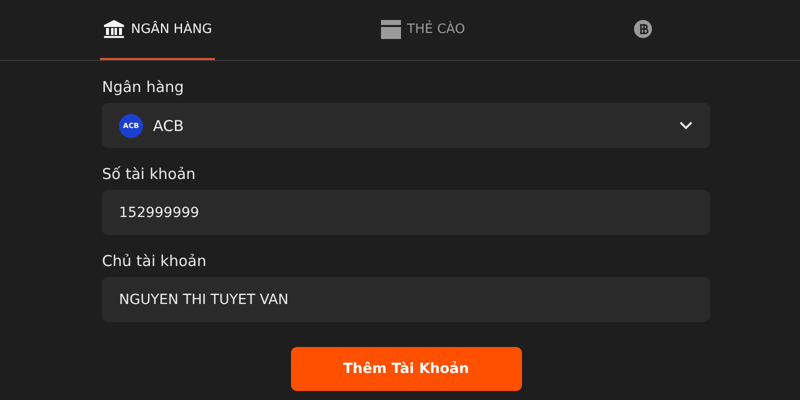 The width and height of the screenshot is (800, 400). Describe the element at coordinates (406, 299) in the screenshot. I see `input-field: NGUYEN THI TUYET VAN` at that location.